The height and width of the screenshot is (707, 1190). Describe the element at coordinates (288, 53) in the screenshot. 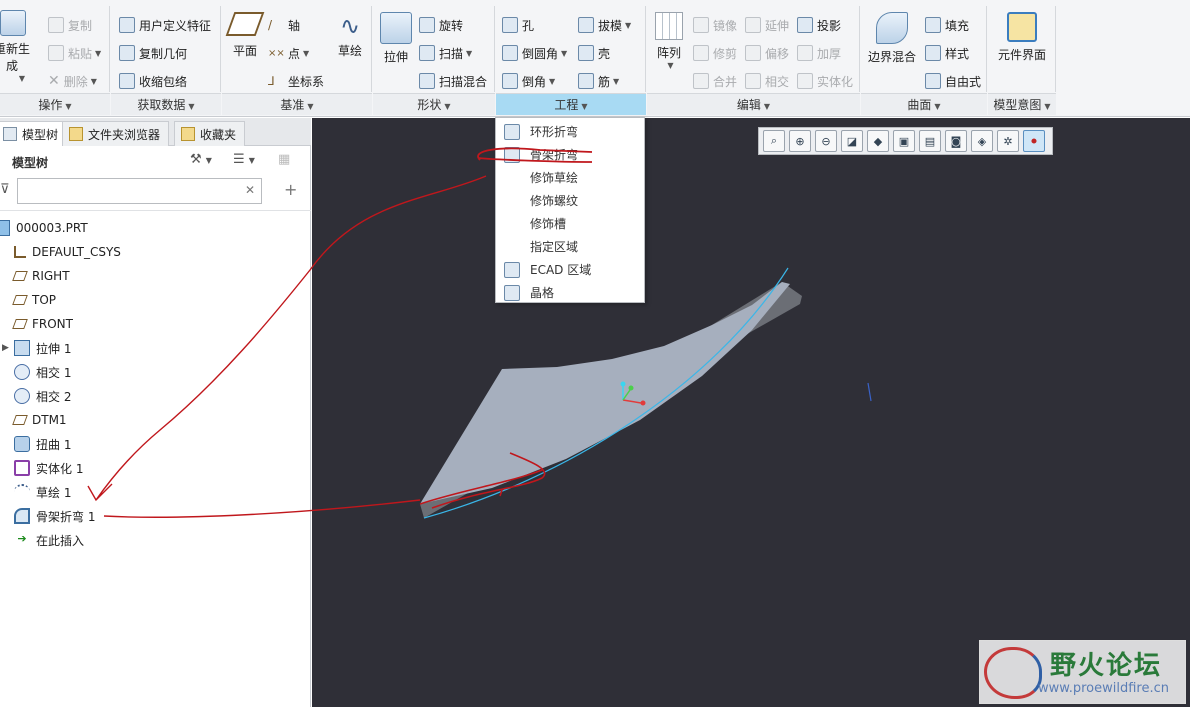

I see `point-button: ×× 点 ▼` at that location.